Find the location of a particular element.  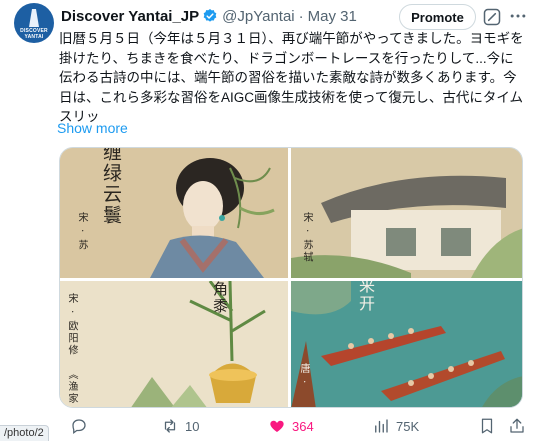

reply-button is located at coordinates (82, 426).